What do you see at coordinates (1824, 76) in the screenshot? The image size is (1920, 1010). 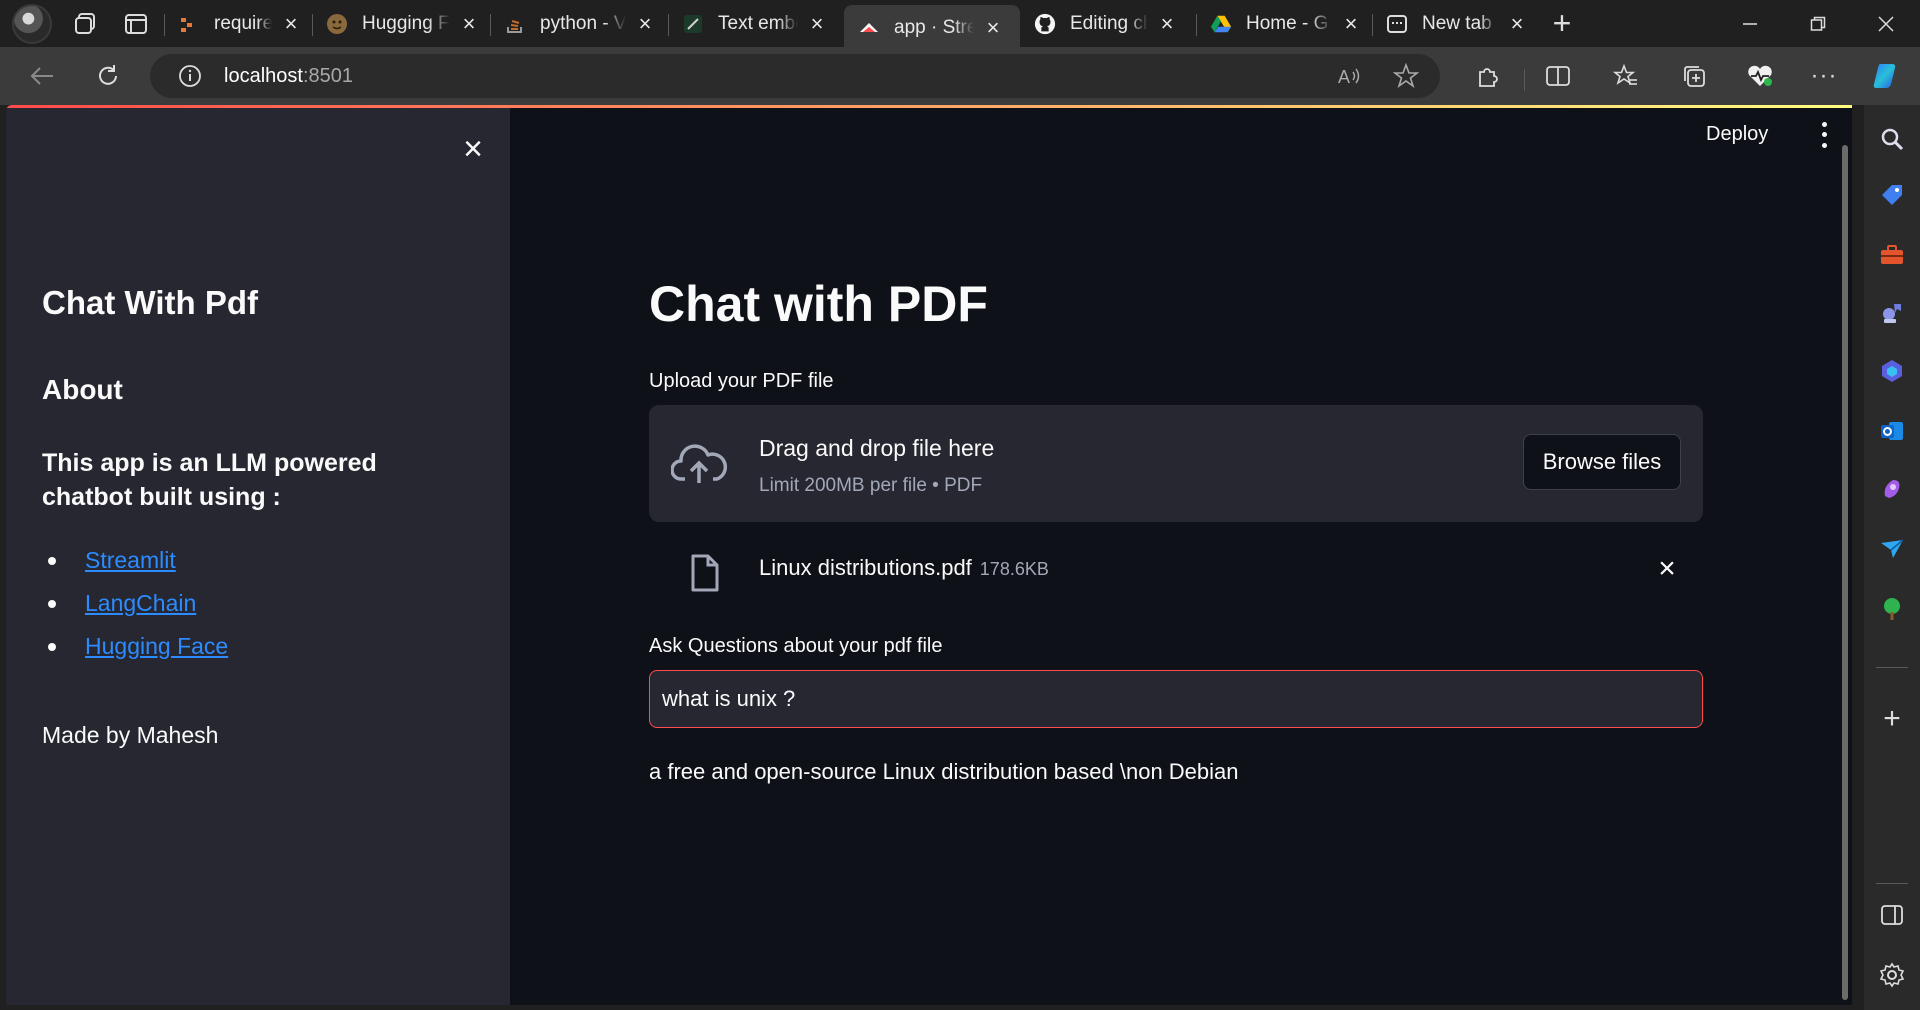 I see `more-options-icon: ···` at bounding box center [1824, 76].